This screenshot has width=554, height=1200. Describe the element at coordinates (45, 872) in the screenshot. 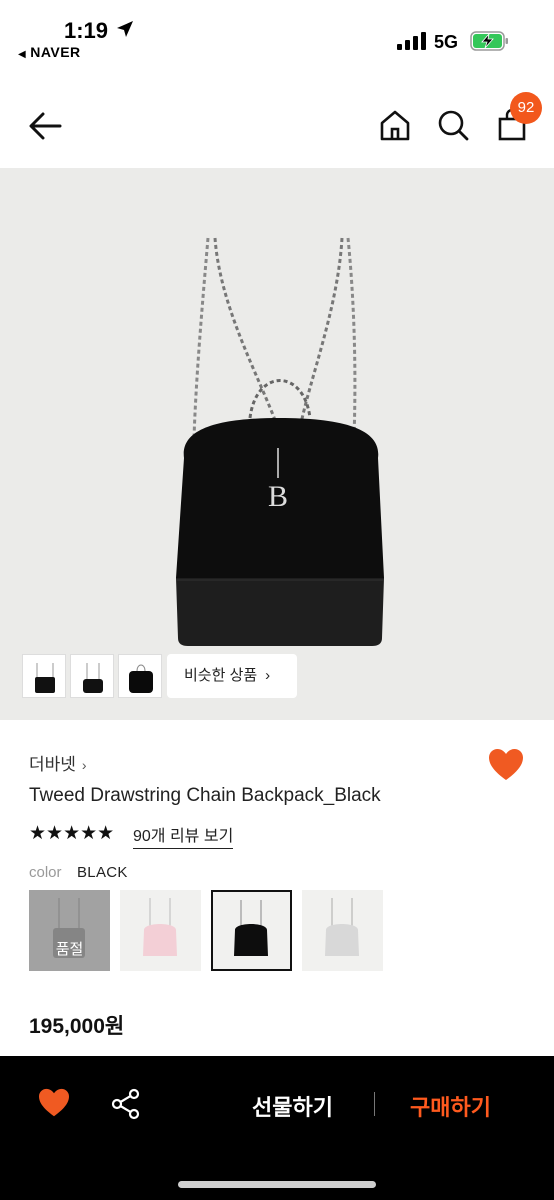

I see `color-label: color` at that location.